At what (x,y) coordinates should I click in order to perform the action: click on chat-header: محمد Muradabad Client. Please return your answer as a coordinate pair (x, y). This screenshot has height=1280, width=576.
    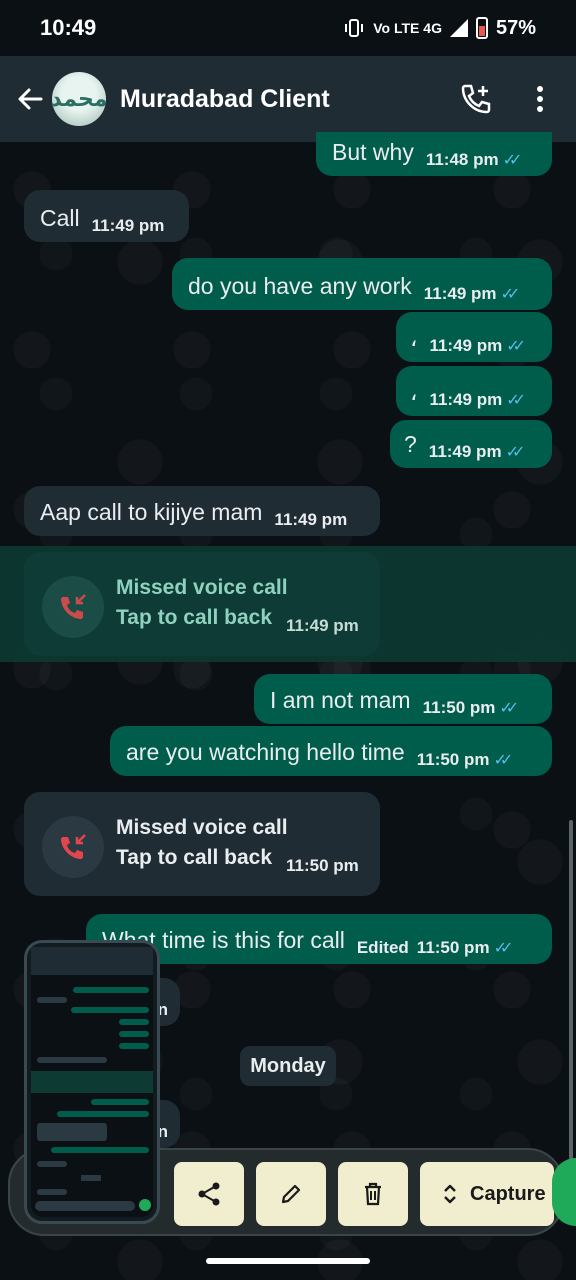
    Looking at the image, I should click on (288, 99).